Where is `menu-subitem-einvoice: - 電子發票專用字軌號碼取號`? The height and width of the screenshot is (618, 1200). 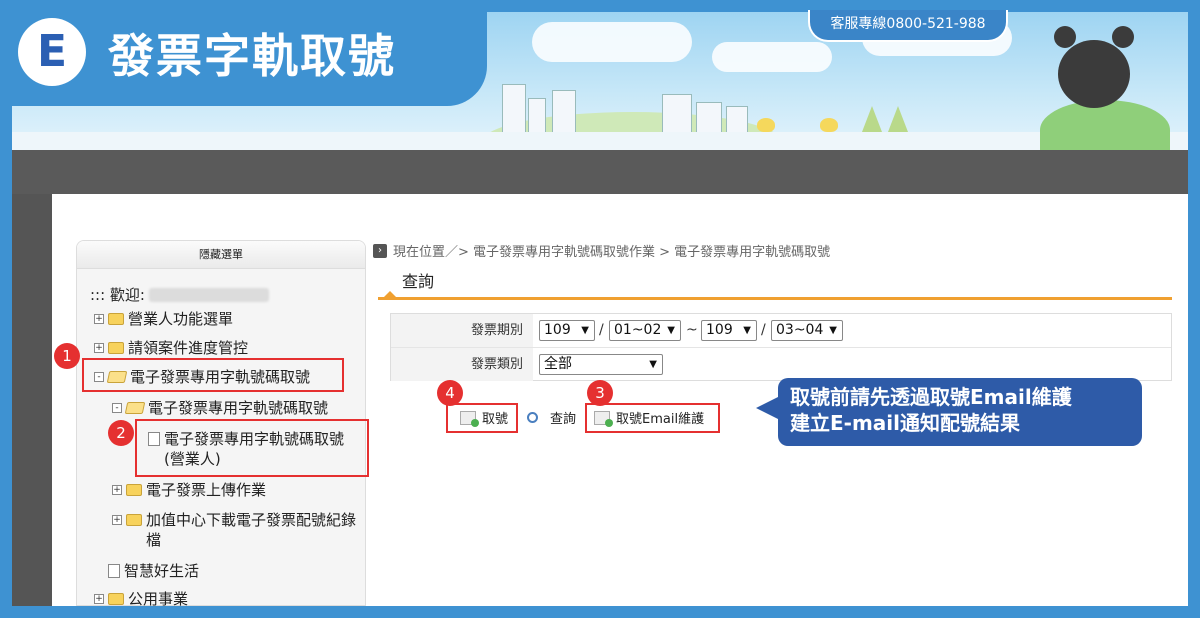 menu-subitem-einvoice: - 電子發票專用字軌號碼取號 is located at coordinates (220, 407).